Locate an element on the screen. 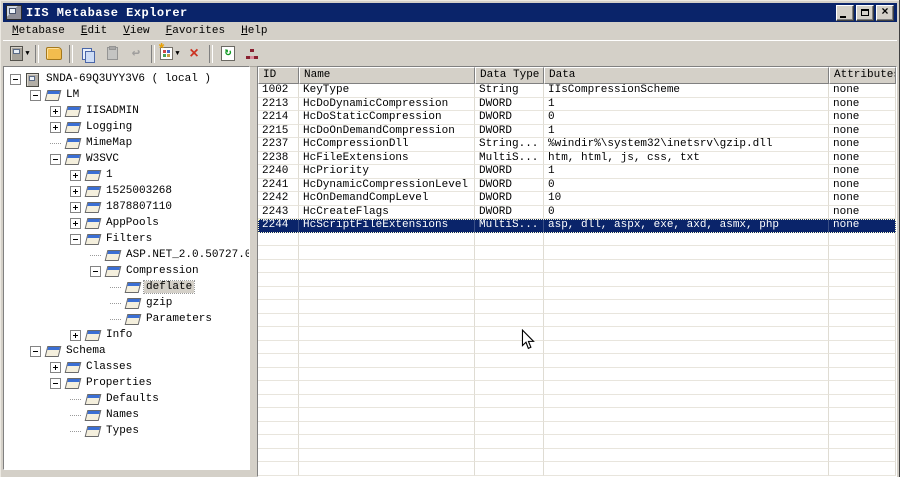 Image resolution: width=900 pixels, height=477 pixels. toolbar: ▼ ↩ ▼ × ↻ is located at coordinates (450, 53).